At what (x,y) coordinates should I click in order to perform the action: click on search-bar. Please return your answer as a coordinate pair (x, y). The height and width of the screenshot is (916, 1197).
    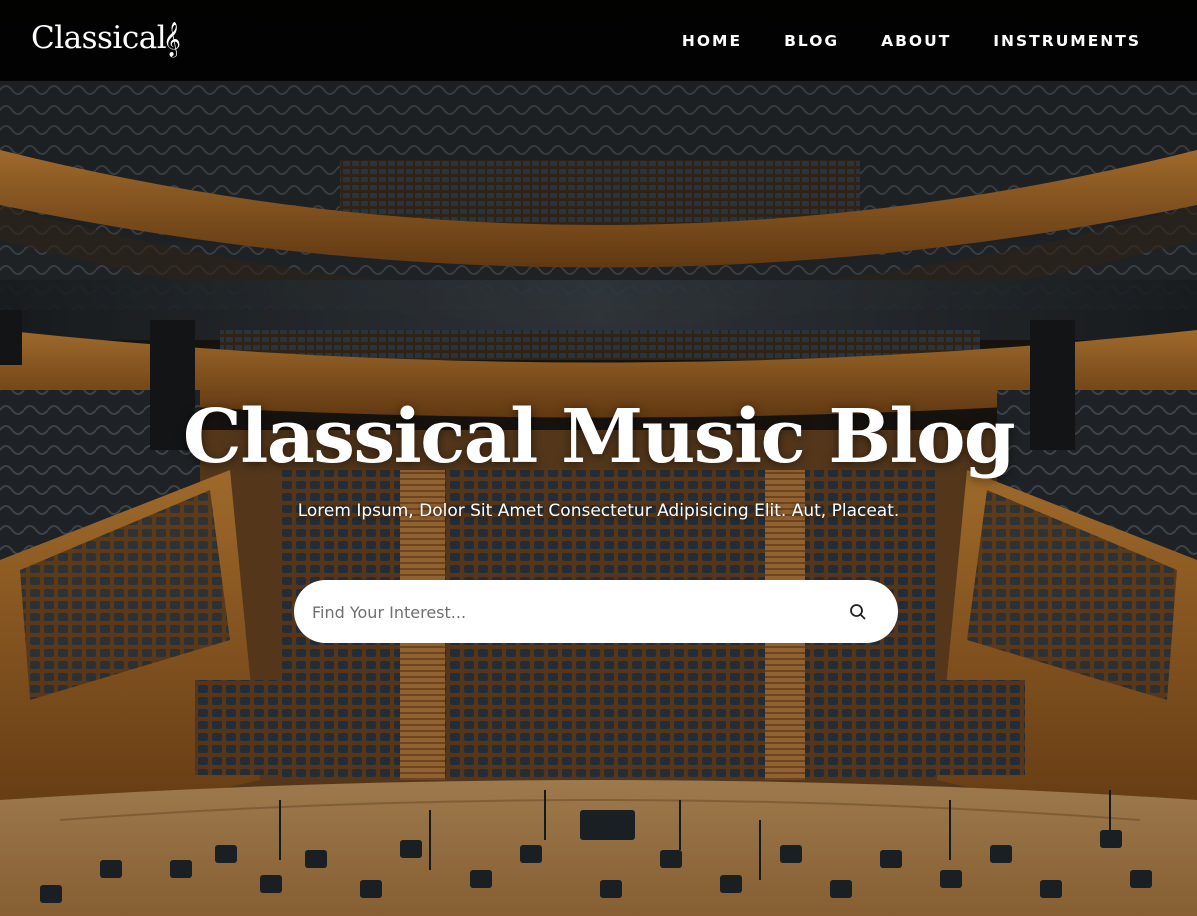
    Looking at the image, I should click on (596, 611).